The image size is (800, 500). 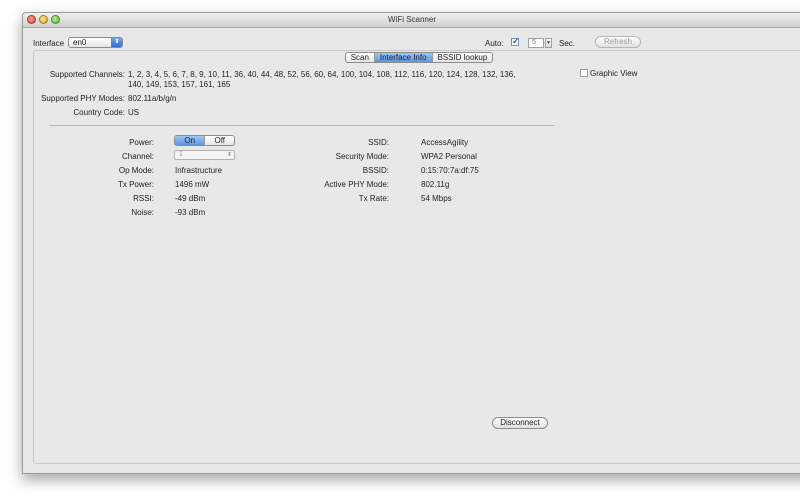 I want to click on ssid-label: SSID:, so click(x=378, y=142).